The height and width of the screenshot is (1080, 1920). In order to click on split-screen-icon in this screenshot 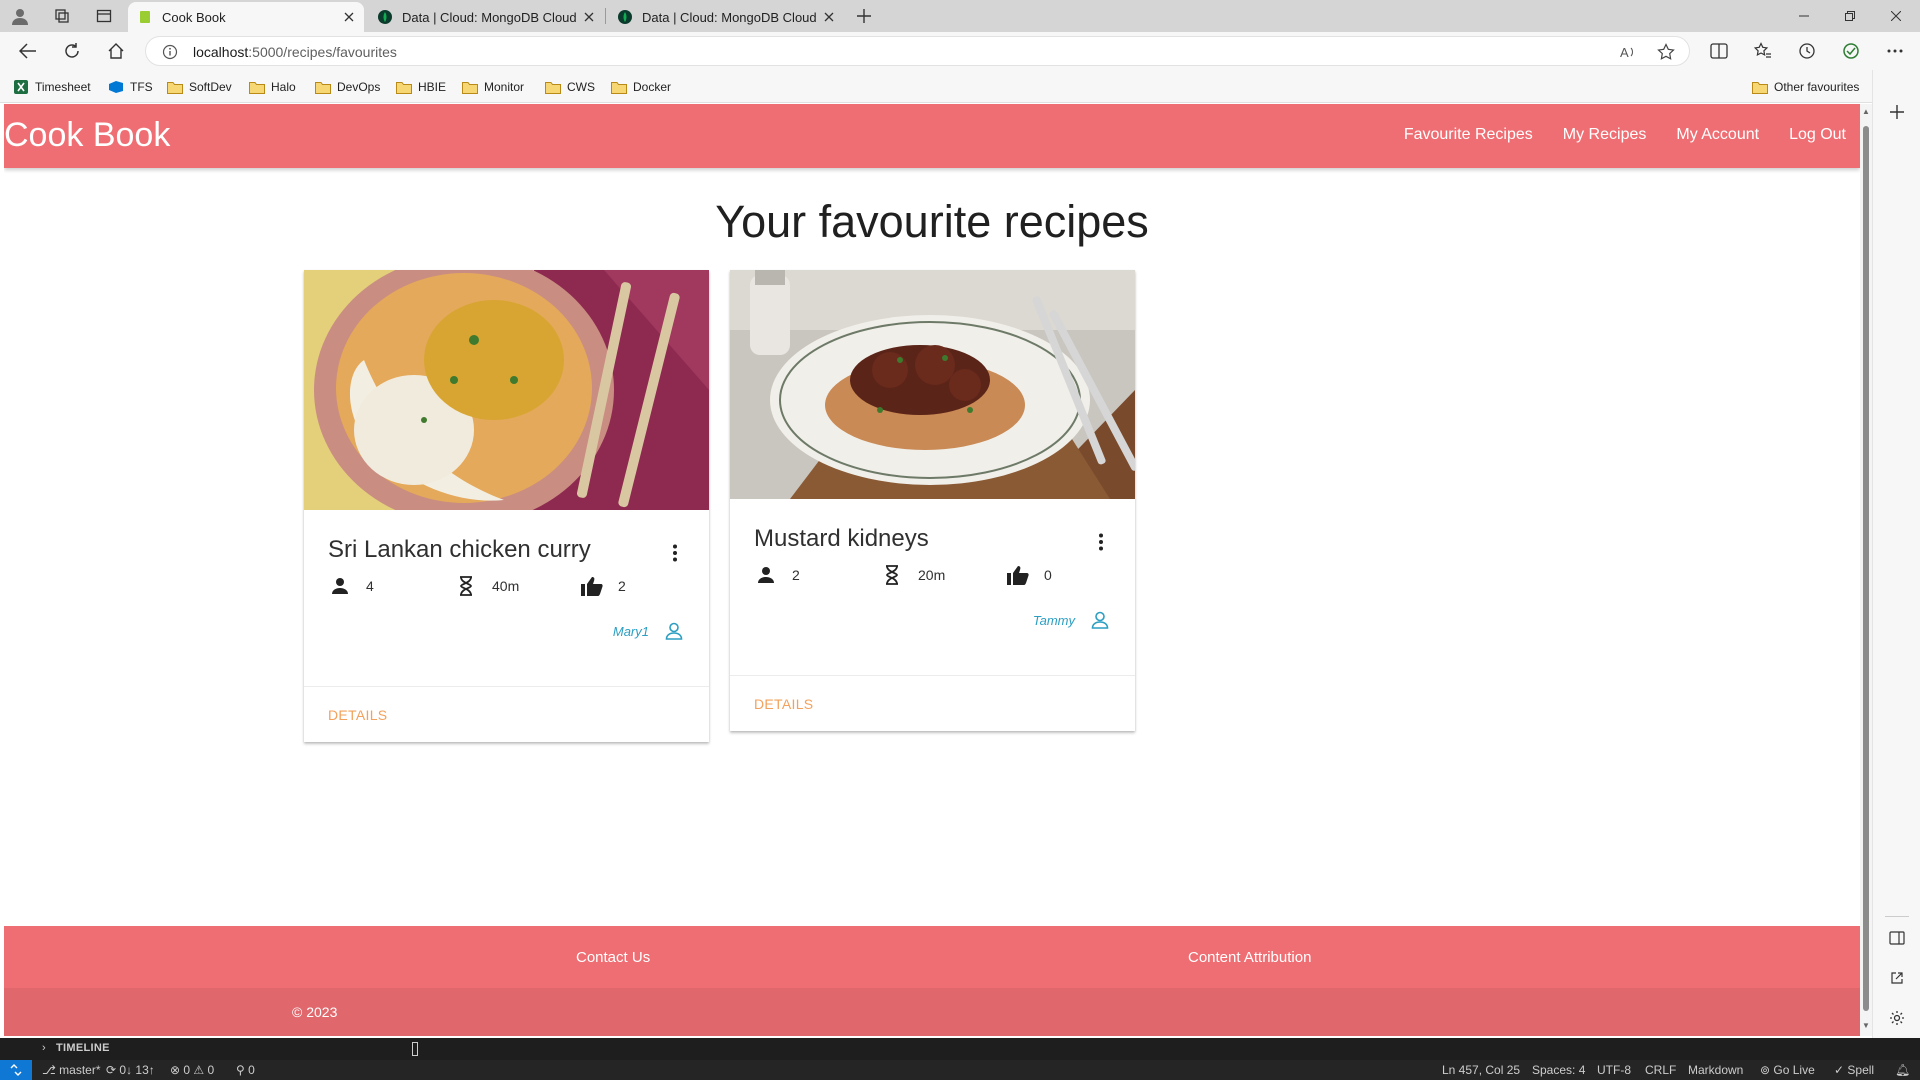, I will do `click(1719, 51)`.